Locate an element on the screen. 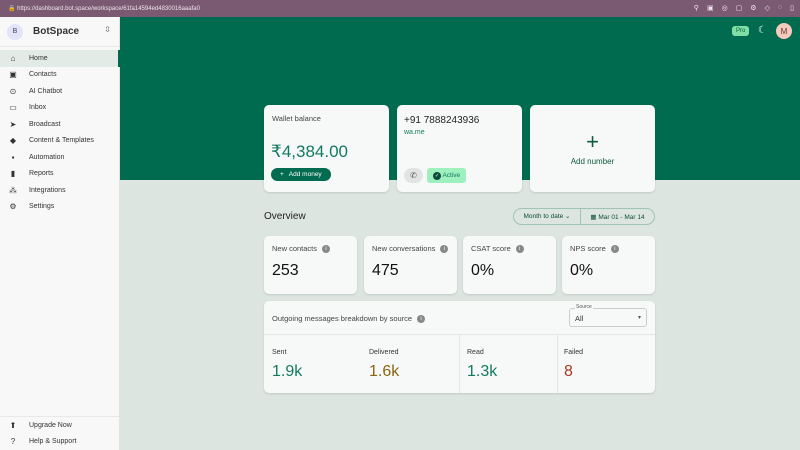 The width and height of the screenshot is (800, 450). sidebar-item-help-support: ? Help & Support is located at coordinates (59, 442).